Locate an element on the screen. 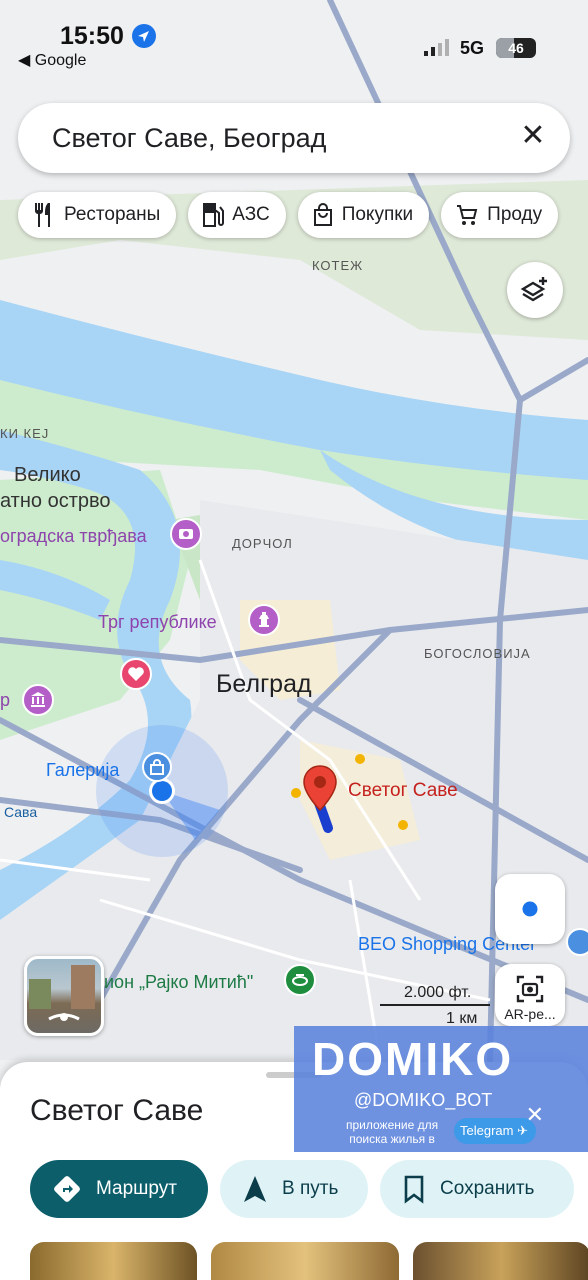 The height and width of the screenshot is (1280, 588). start-button: В путь is located at coordinates (294, 1189).